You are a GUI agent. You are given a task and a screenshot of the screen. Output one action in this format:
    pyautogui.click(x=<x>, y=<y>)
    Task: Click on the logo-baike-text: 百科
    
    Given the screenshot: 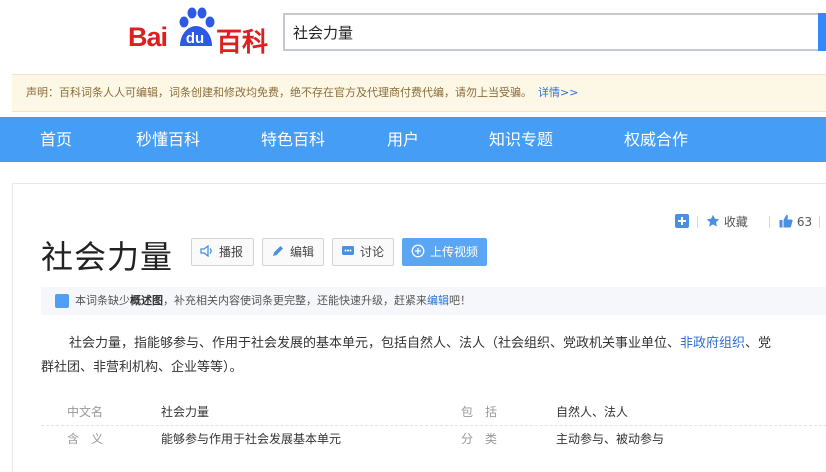 What is the action you would take?
    pyautogui.click(x=242, y=43)
    